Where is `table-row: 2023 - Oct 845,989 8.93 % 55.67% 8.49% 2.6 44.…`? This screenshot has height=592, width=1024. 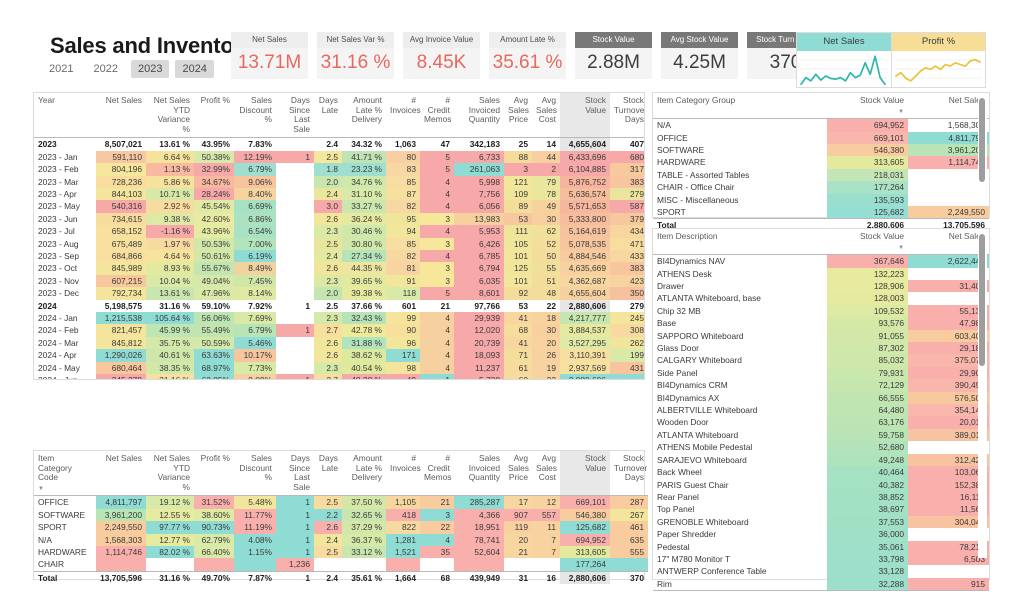
table-row: 2023 - Oct 845,989 8.93 % 55.67% 8.49% 2.6 44.… is located at coordinates (339, 268).